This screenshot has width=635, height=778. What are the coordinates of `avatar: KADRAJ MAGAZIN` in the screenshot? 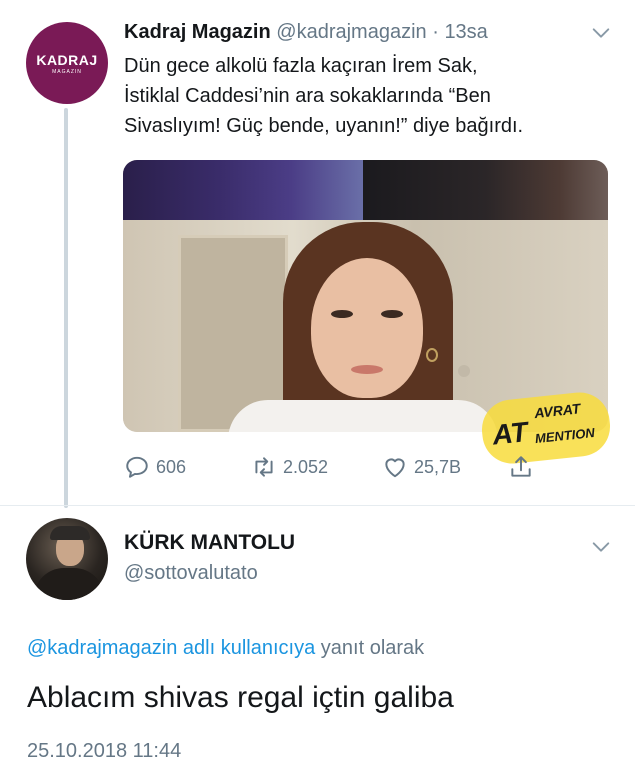 It's located at (67, 63).